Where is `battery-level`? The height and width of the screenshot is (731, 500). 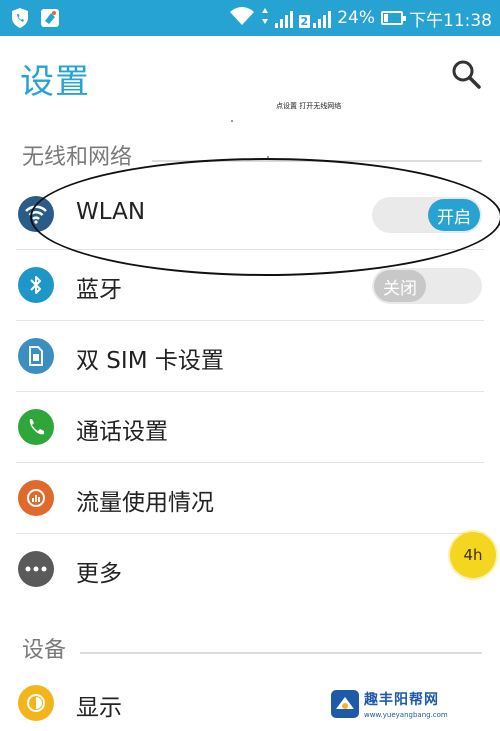
battery-level is located at coordinates (386, 18).